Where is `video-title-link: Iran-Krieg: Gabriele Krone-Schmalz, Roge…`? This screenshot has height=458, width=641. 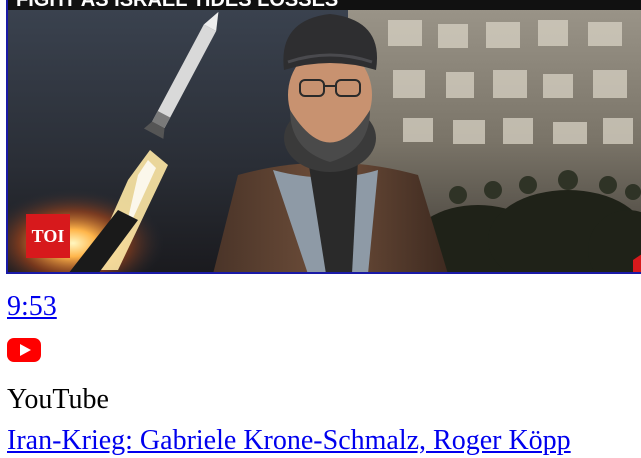
video-title-link: Iran-Krieg: Gabriele Krone-Schmalz, Roge… is located at coordinates (289, 441).